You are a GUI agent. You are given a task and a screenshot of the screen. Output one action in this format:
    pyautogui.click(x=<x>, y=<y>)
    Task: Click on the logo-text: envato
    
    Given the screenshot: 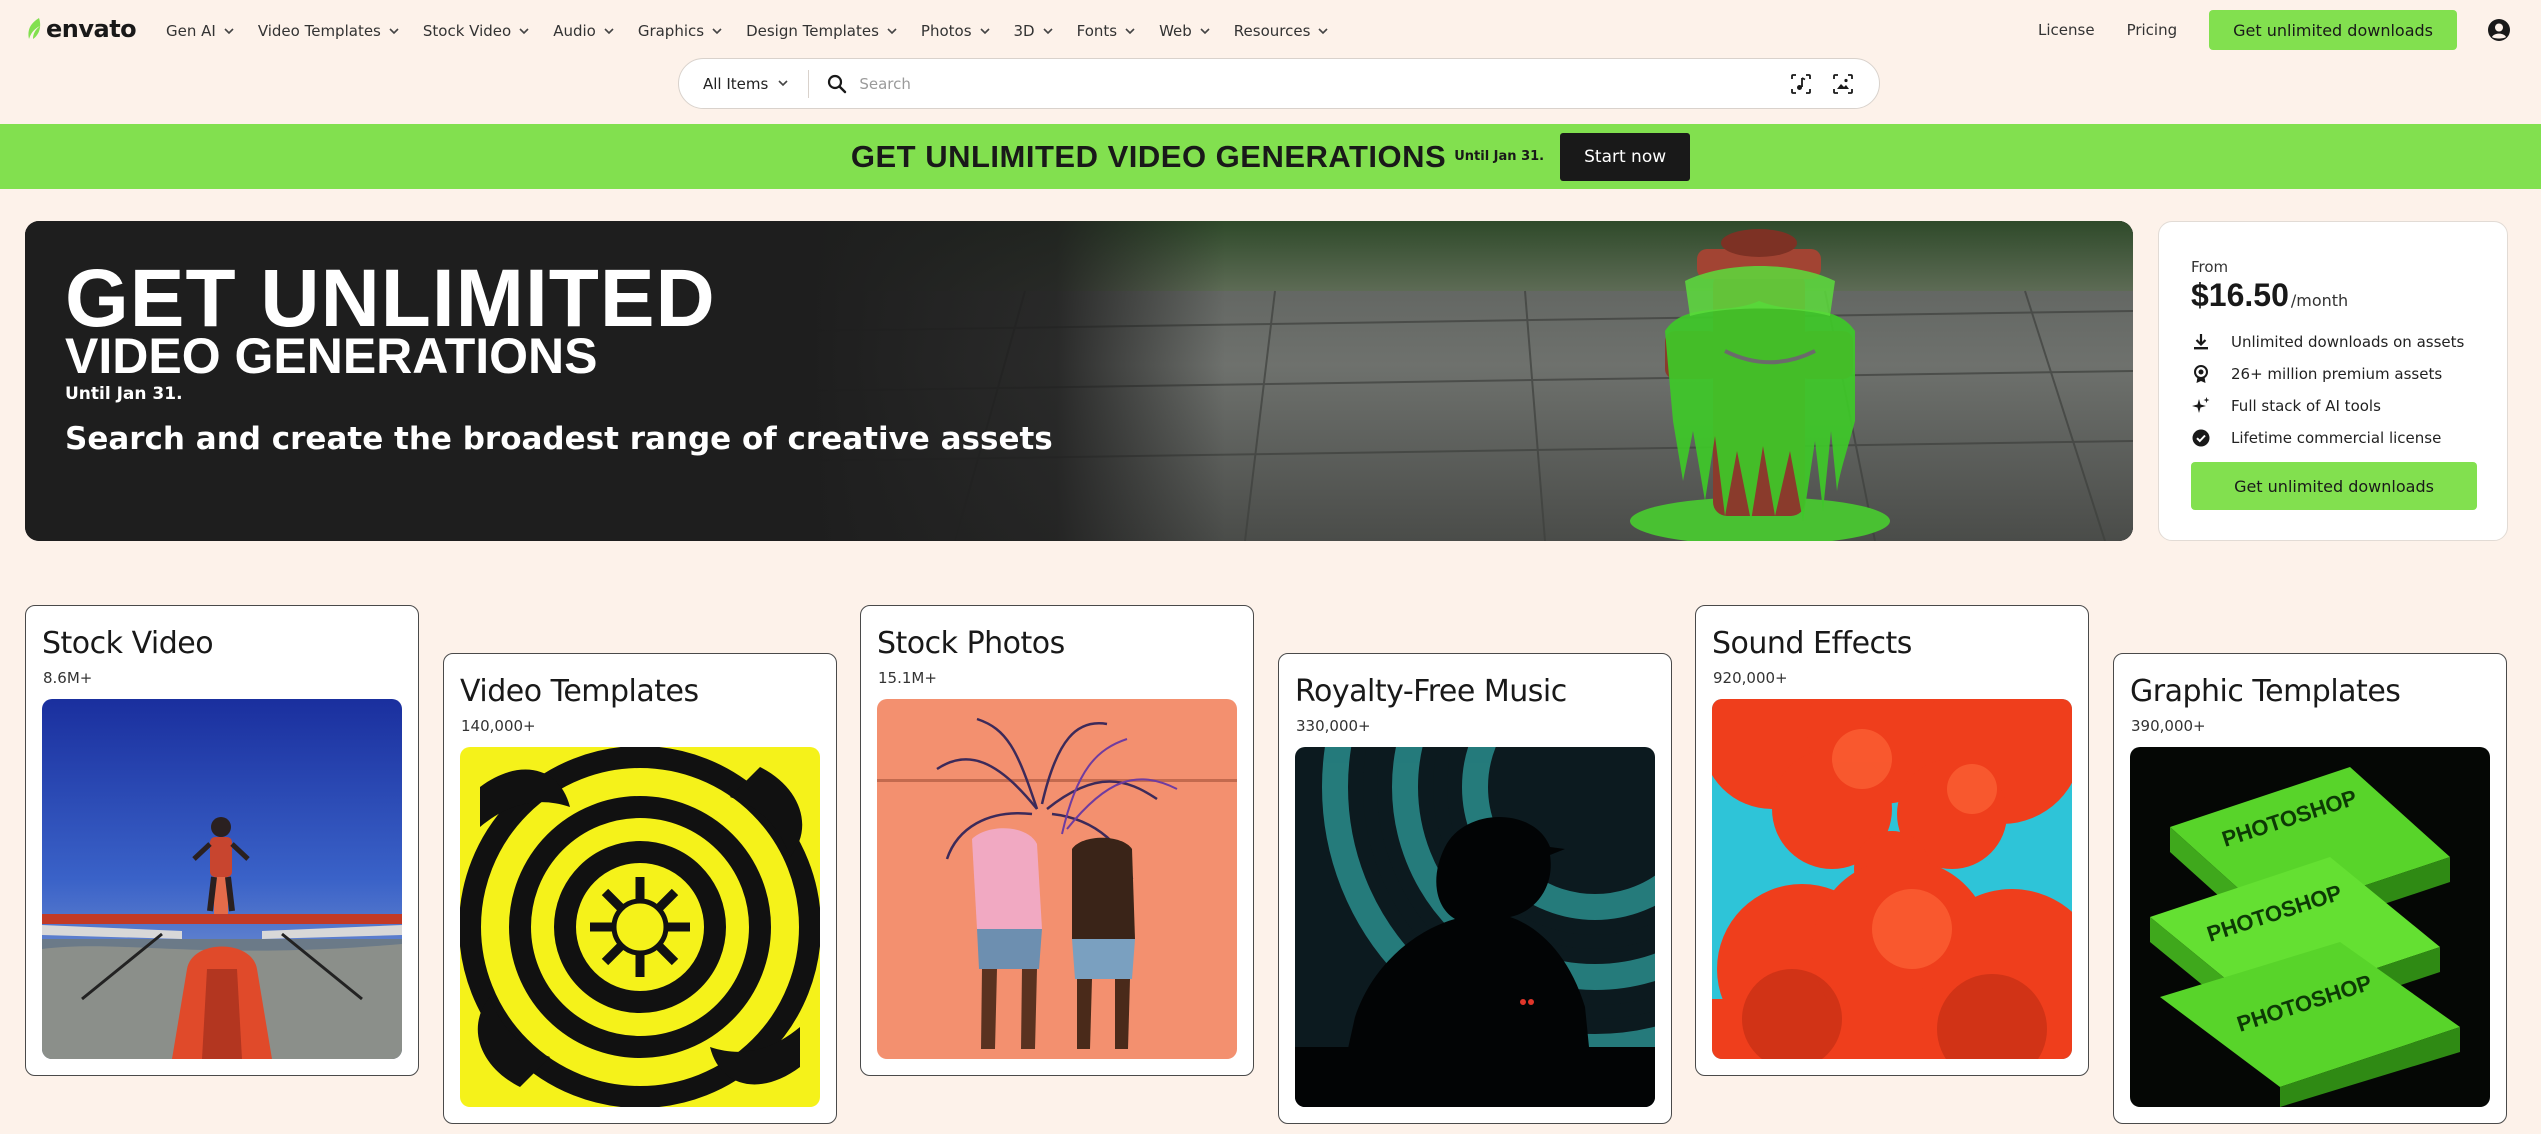 What is the action you would take?
    pyautogui.click(x=91, y=29)
    